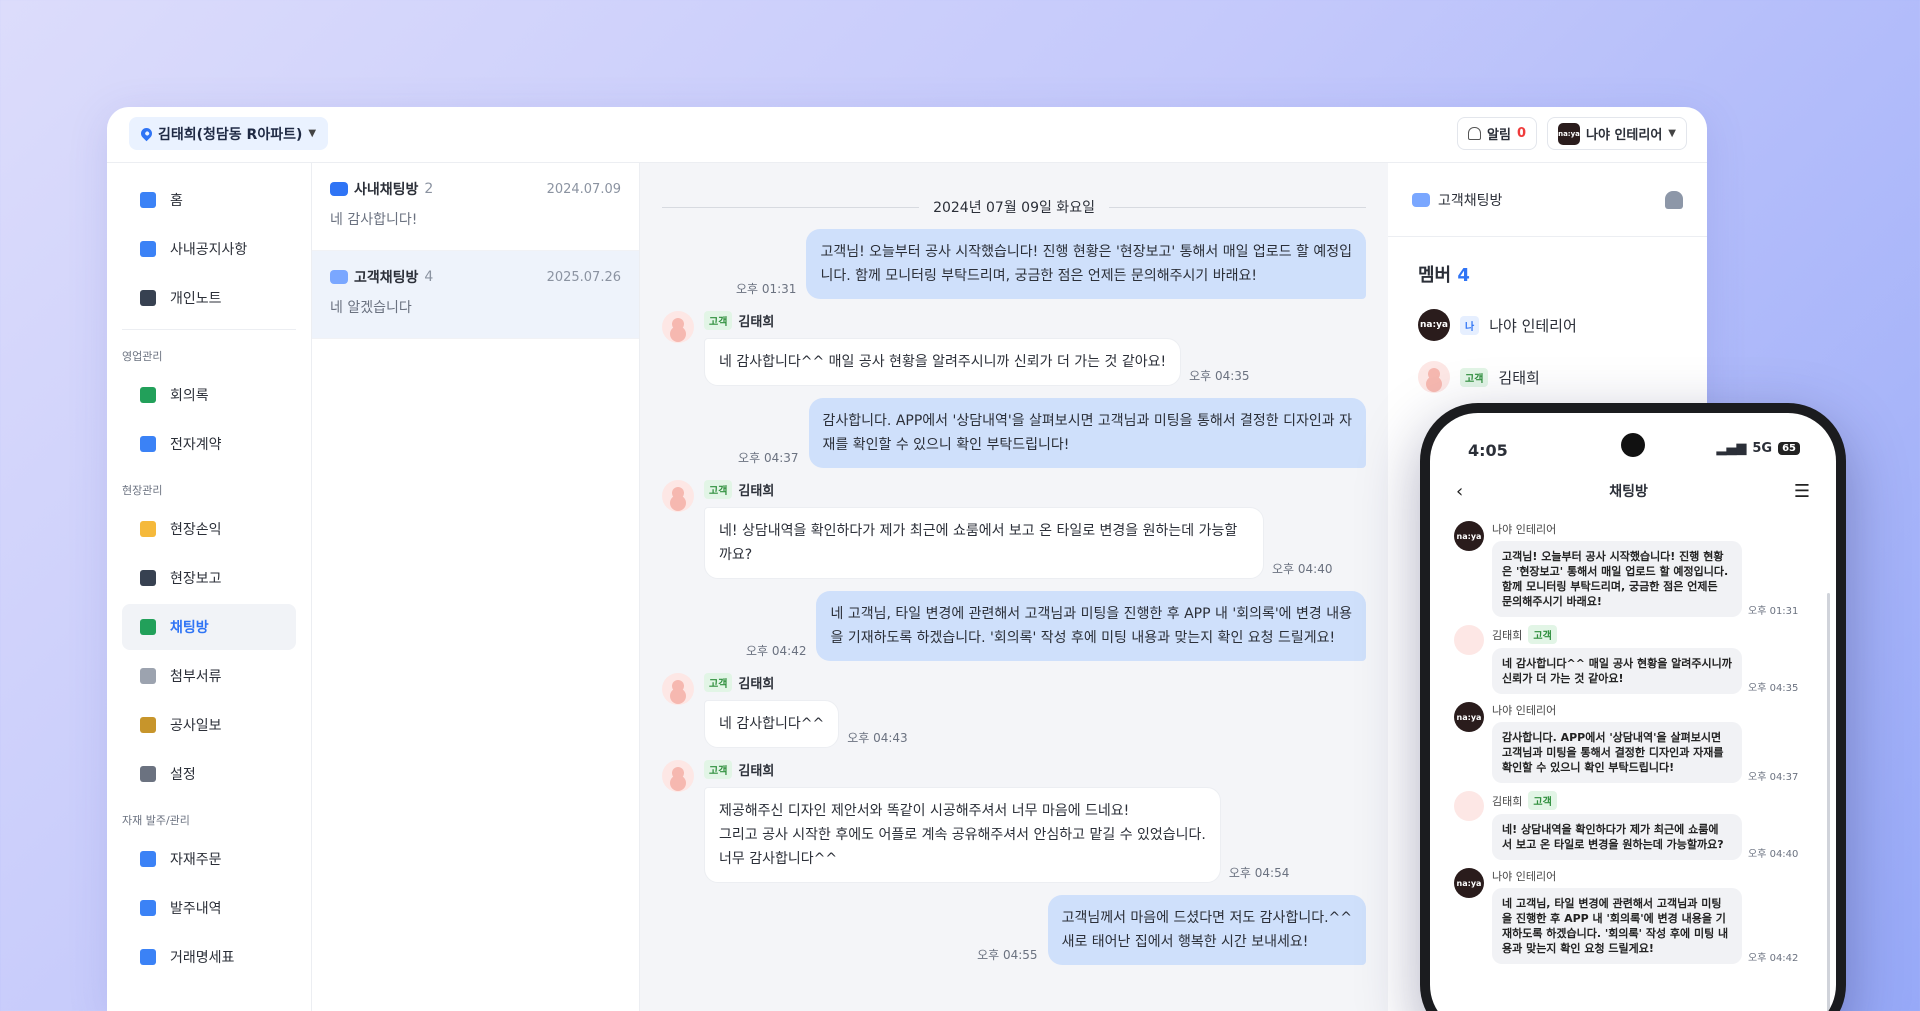  What do you see at coordinates (146, 133) in the screenshot?
I see `location-pin-icon` at bounding box center [146, 133].